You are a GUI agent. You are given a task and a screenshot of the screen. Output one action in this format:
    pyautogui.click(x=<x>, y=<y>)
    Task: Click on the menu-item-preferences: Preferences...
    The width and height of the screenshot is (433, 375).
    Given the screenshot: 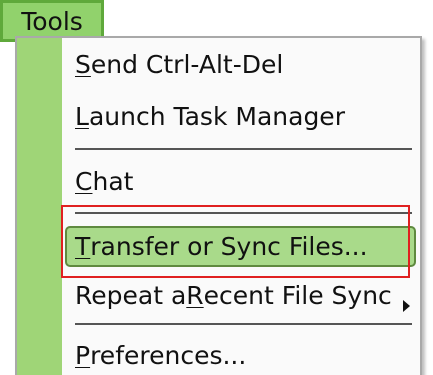 What is the action you would take?
    pyautogui.click(x=160, y=355)
    